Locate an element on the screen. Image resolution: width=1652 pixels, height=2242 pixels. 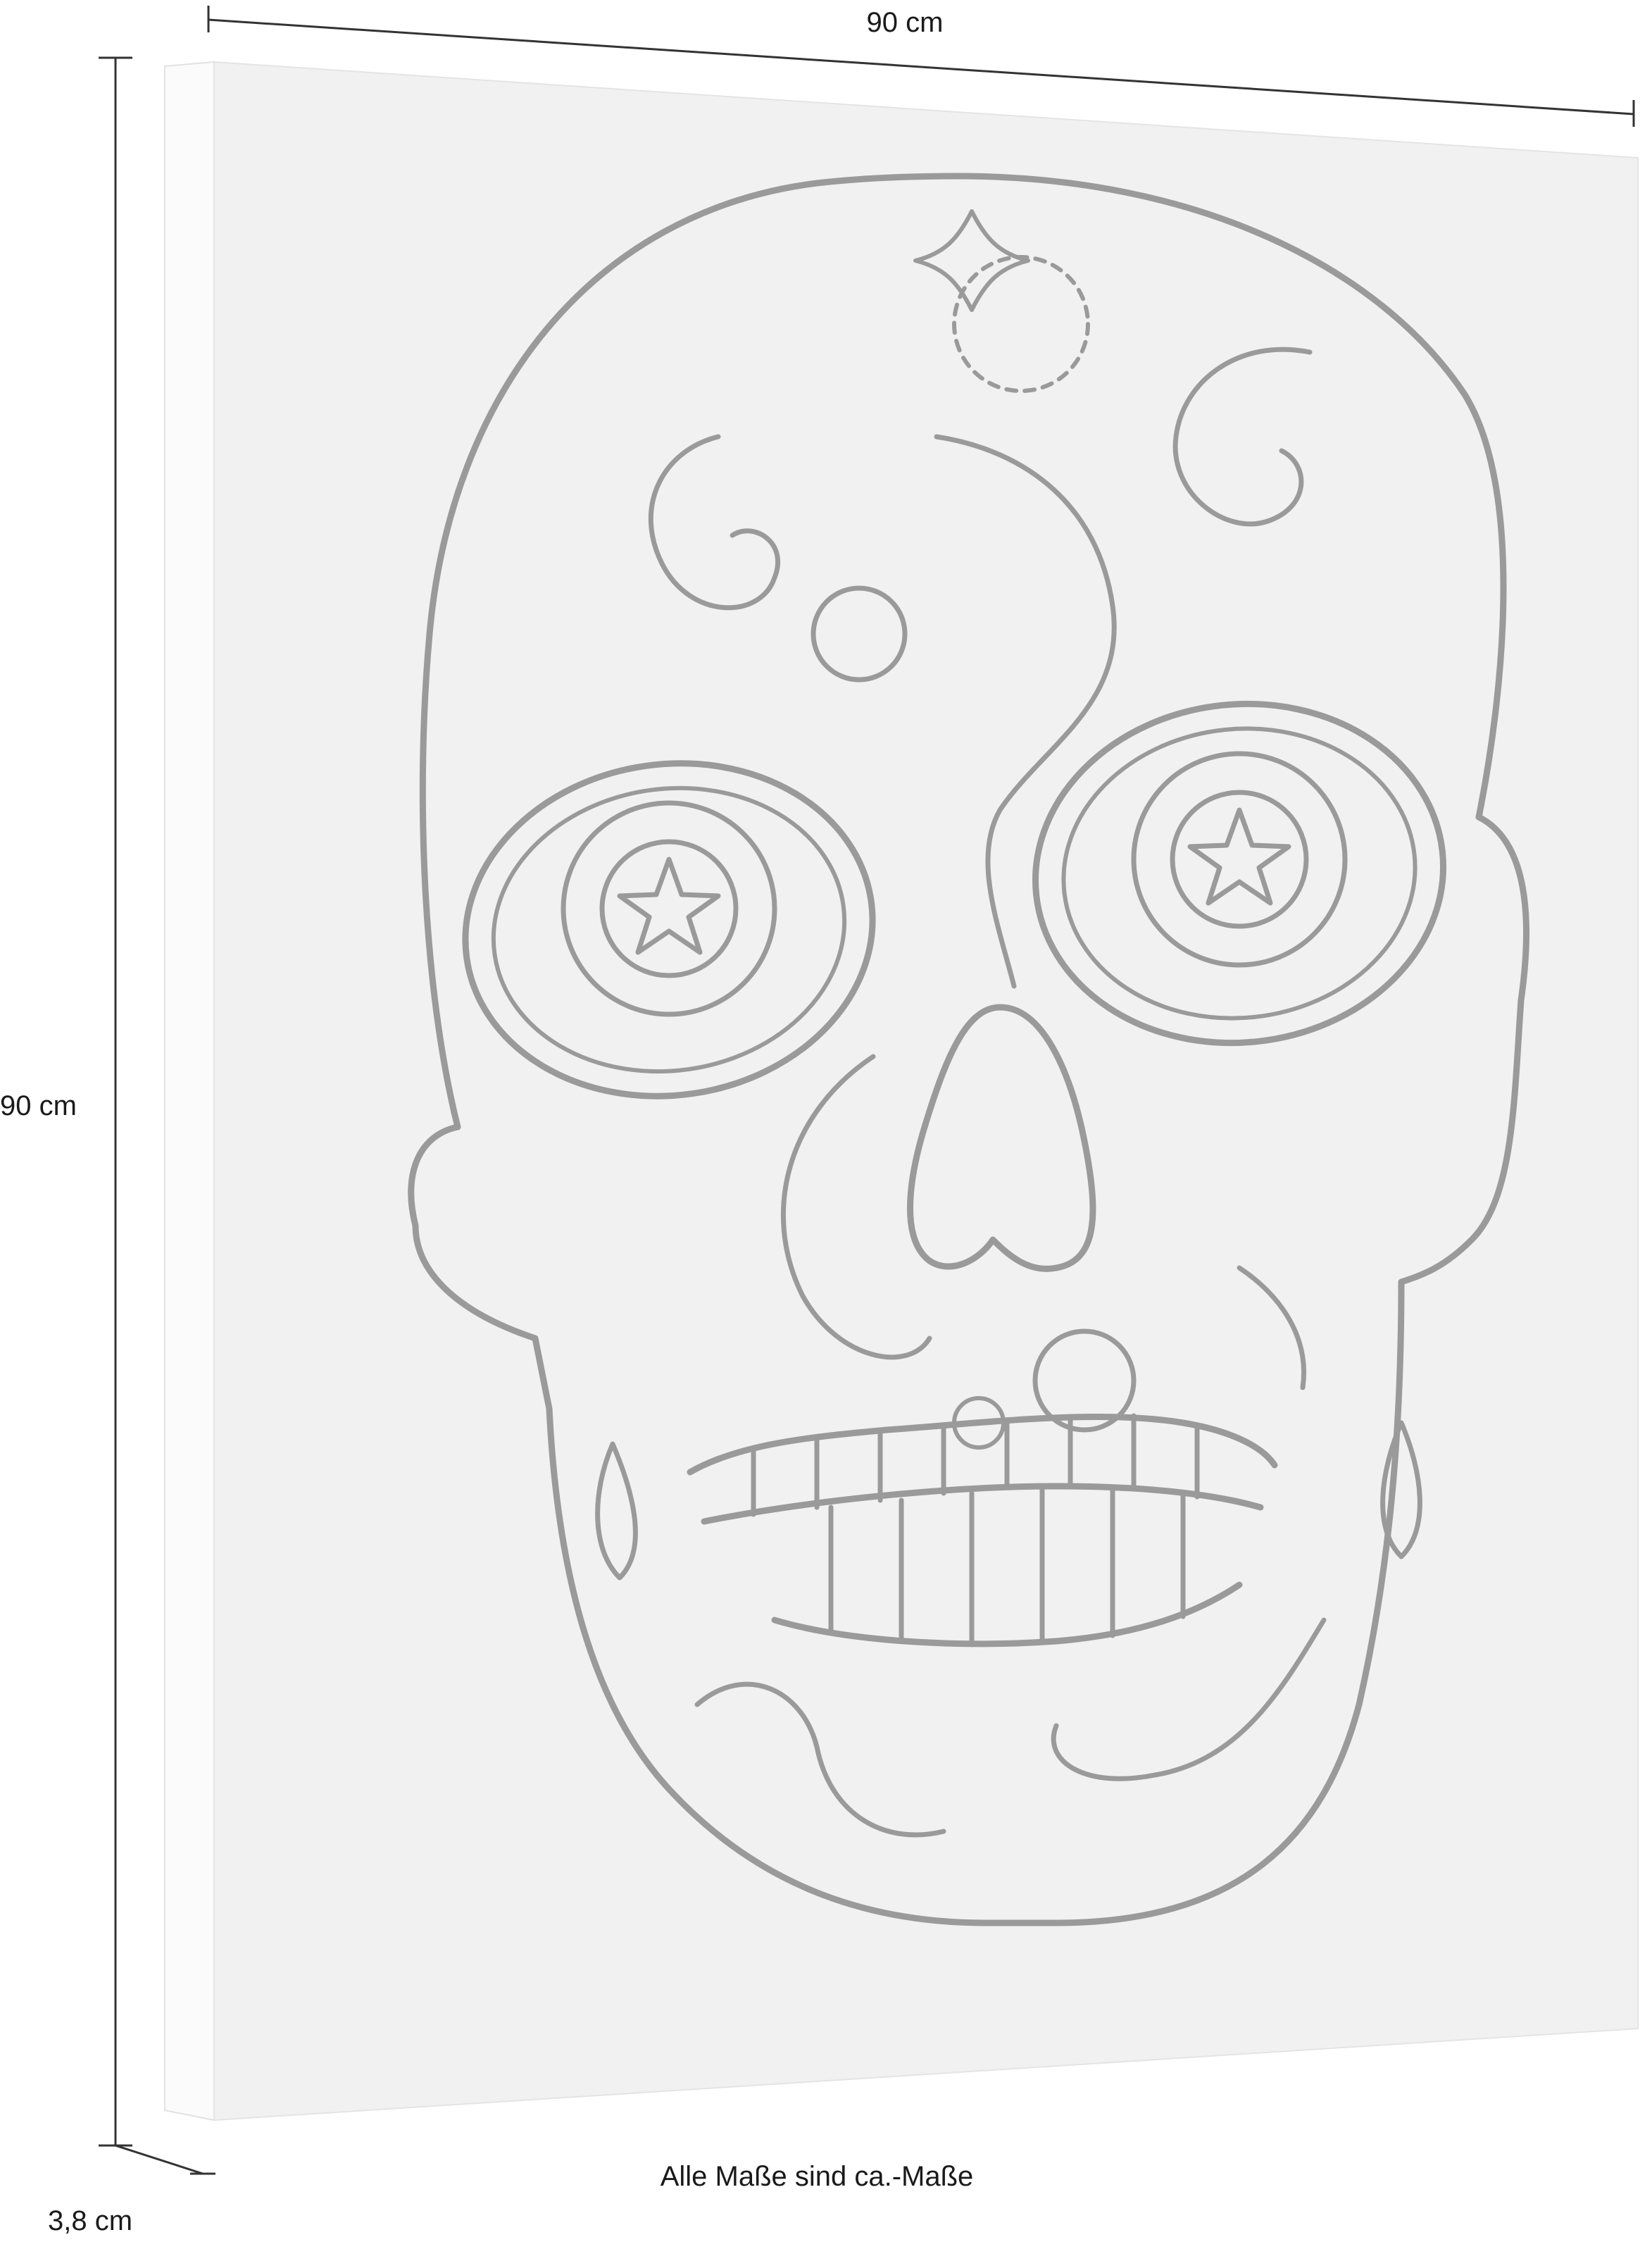
depth-label: 3,8 cm is located at coordinates (90, 2220).